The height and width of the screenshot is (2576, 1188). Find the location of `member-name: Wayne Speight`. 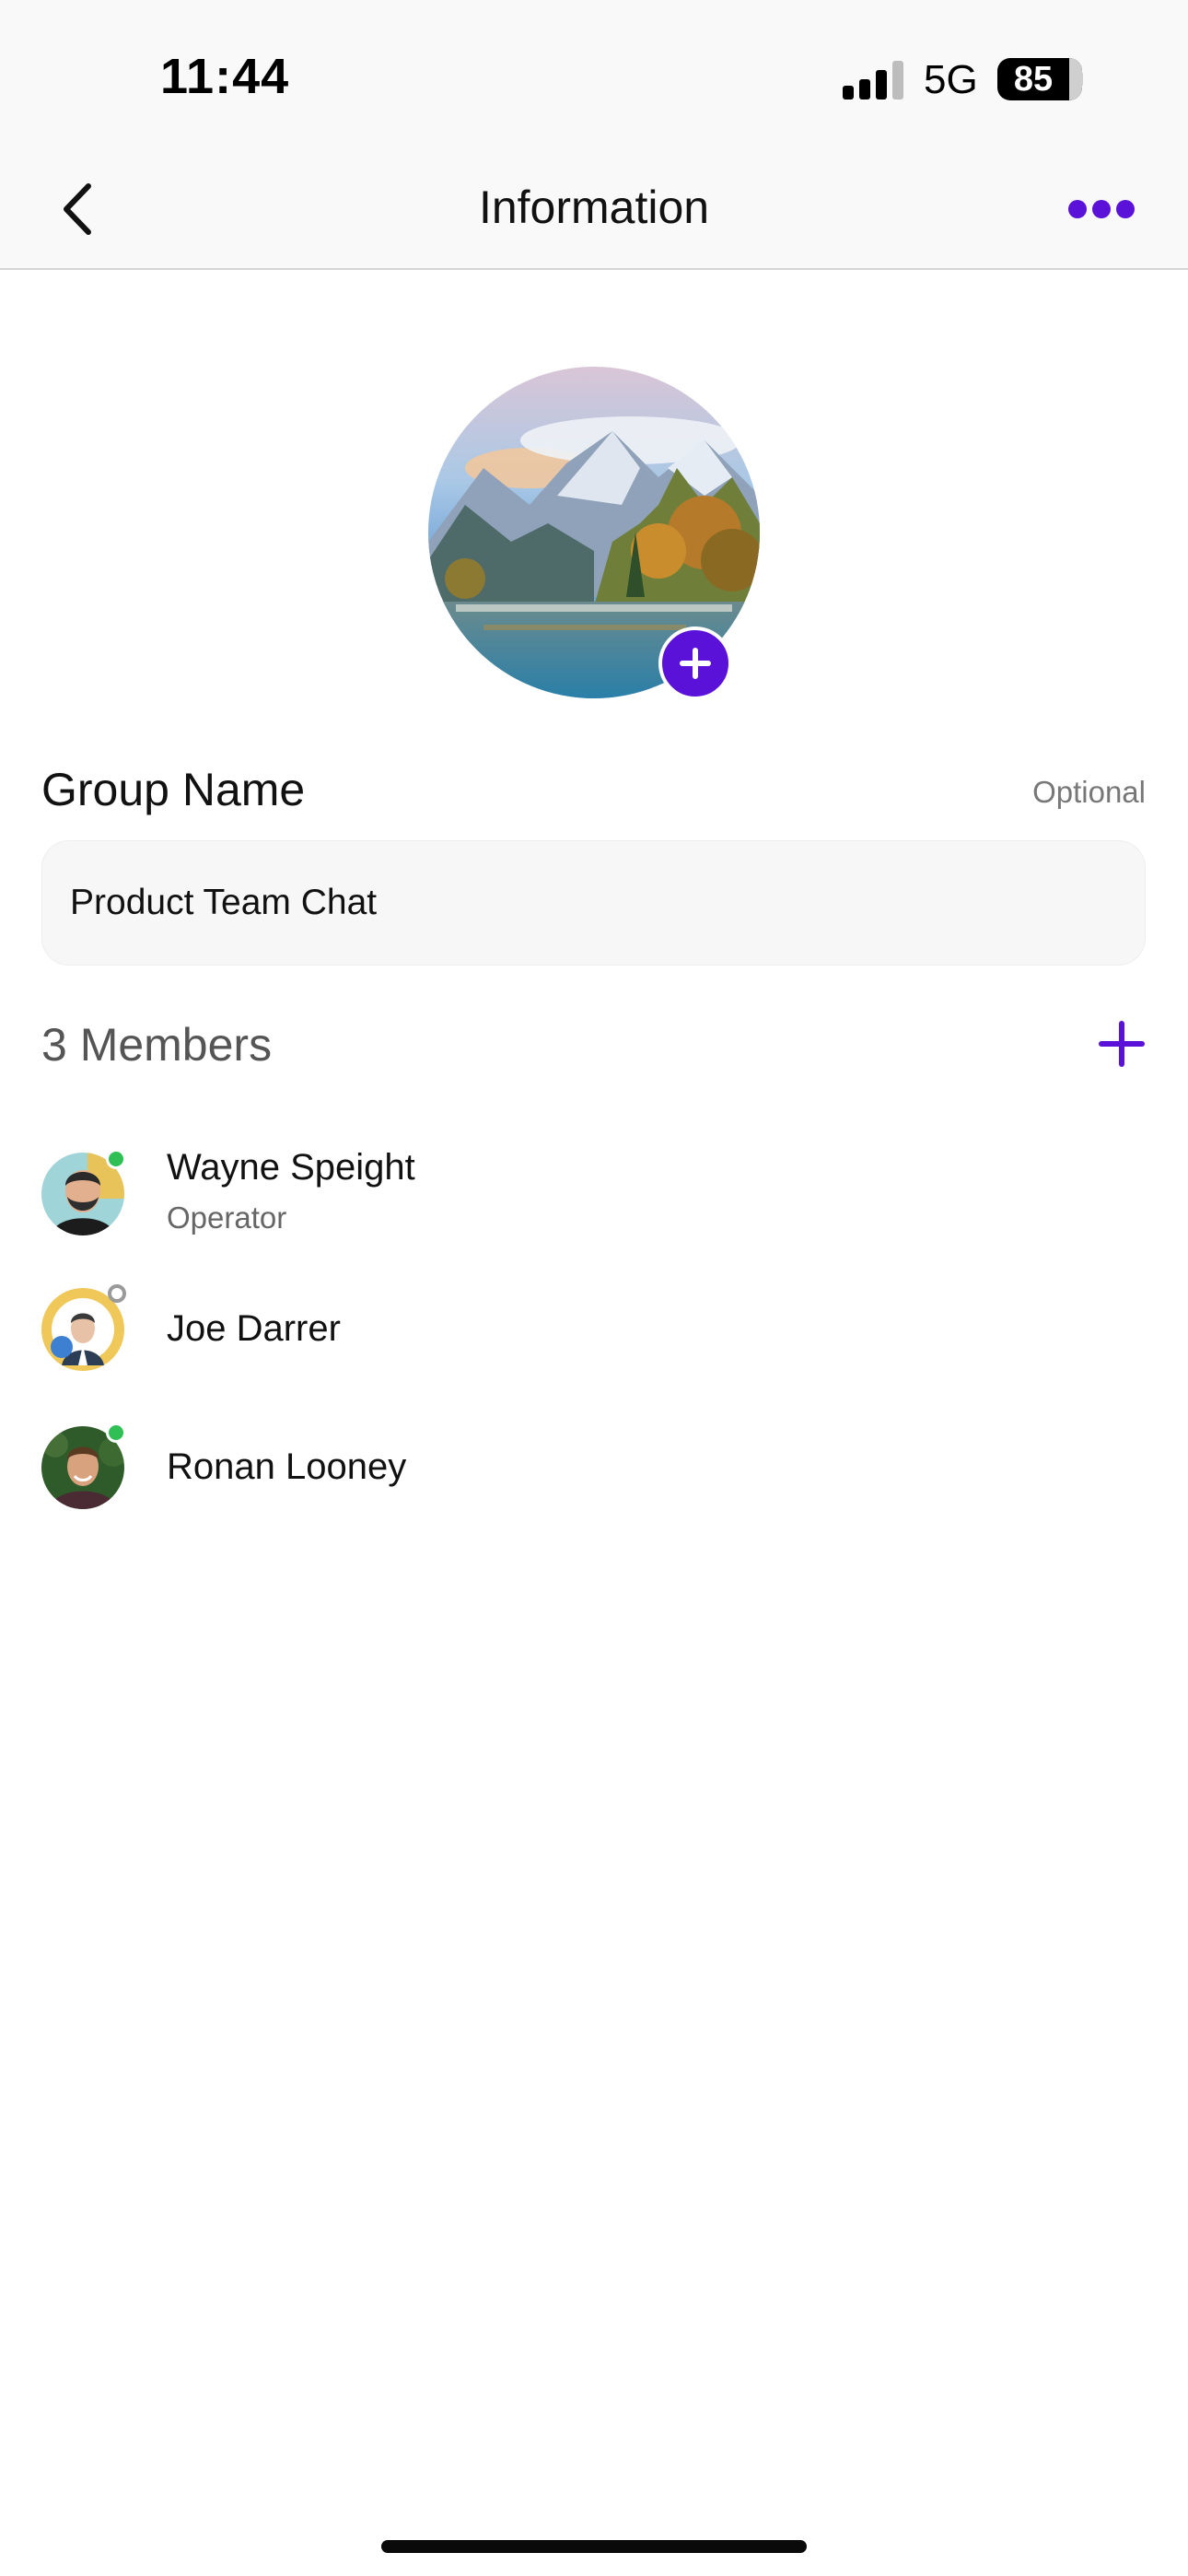

member-name: Wayne Speight is located at coordinates (291, 1167).